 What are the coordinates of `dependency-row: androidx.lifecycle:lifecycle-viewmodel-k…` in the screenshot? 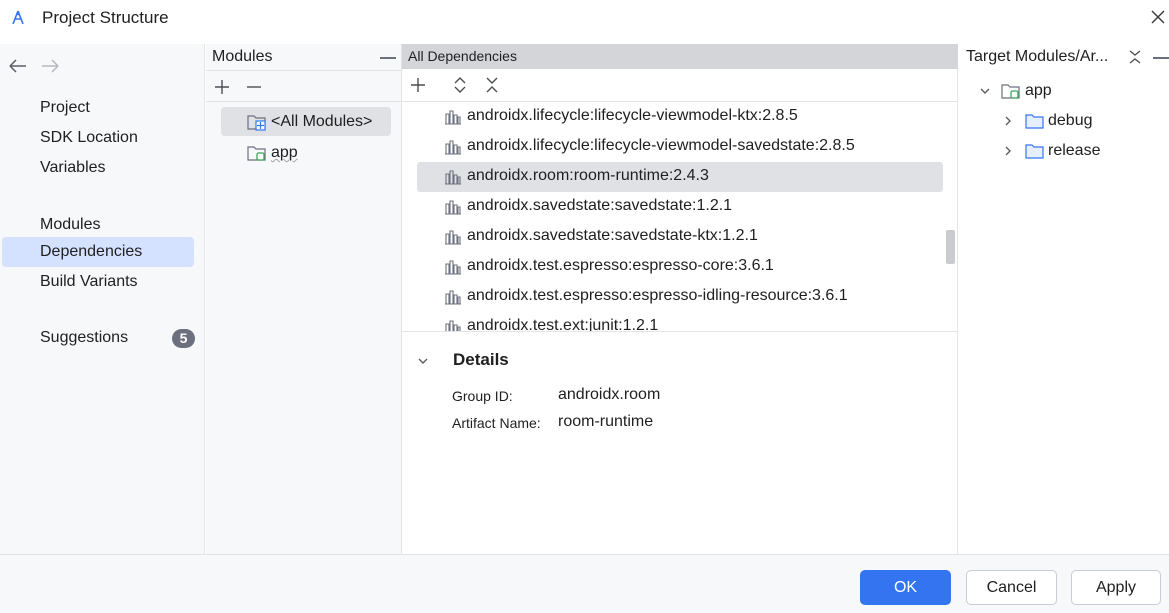 It's located at (680, 117).